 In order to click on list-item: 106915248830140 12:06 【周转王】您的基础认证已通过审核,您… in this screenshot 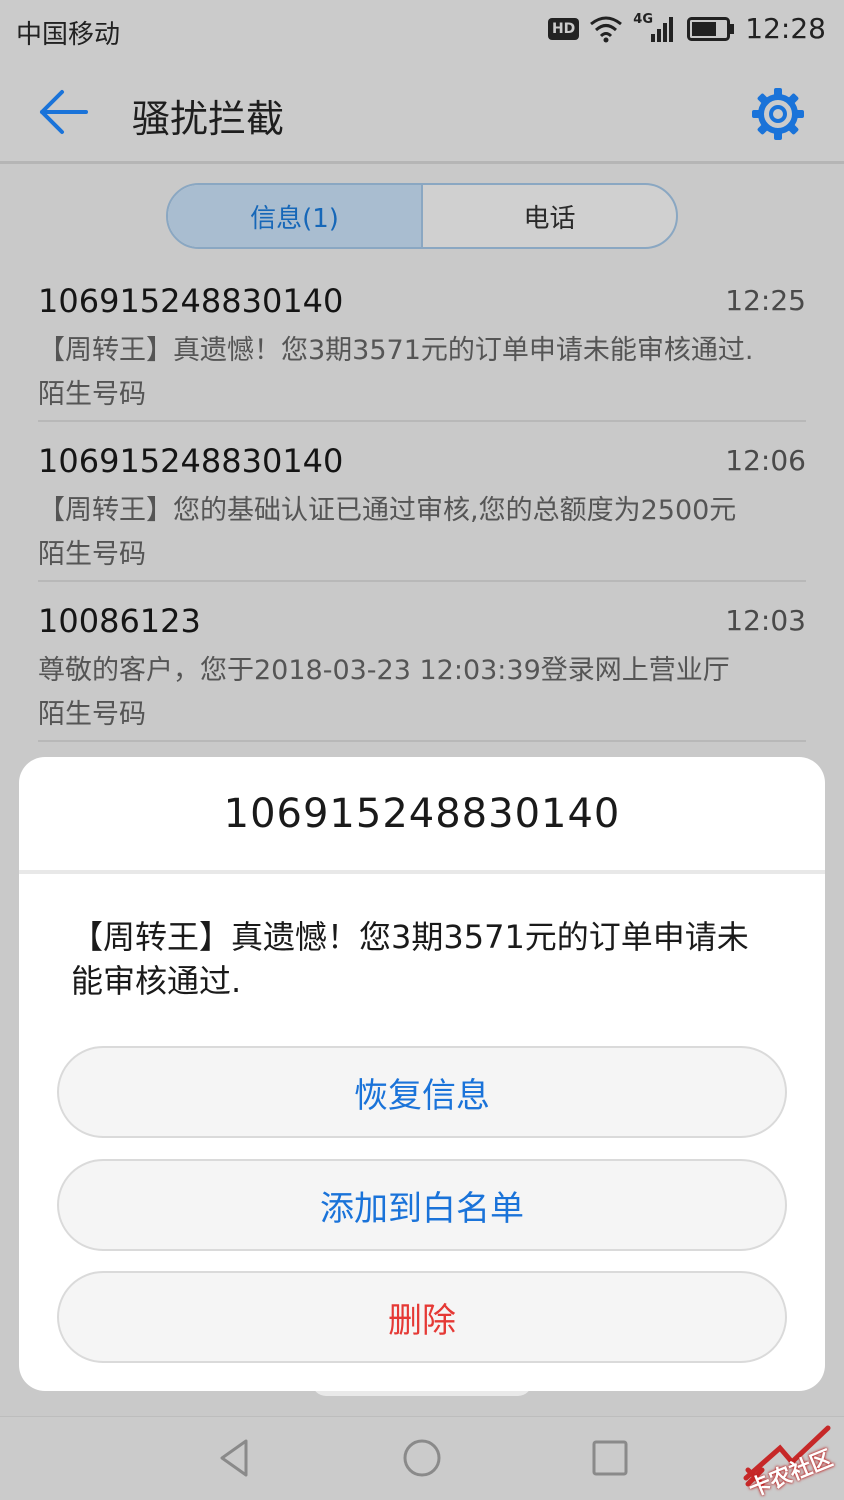, I will do `click(422, 502)`.